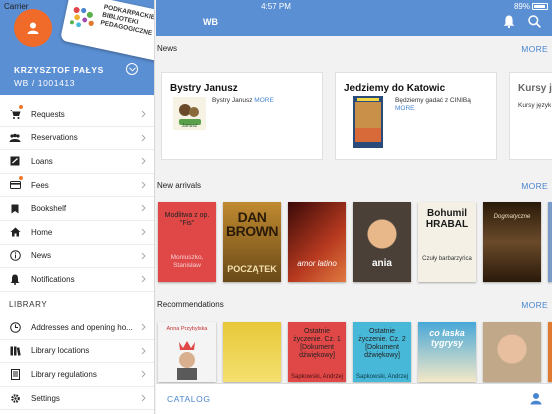 The width and height of the screenshot is (552, 414). What do you see at coordinates (77, 139) in the screenshot?
I see `sidebar-item-reservations: Reservations` at bounding box center [77, 139].